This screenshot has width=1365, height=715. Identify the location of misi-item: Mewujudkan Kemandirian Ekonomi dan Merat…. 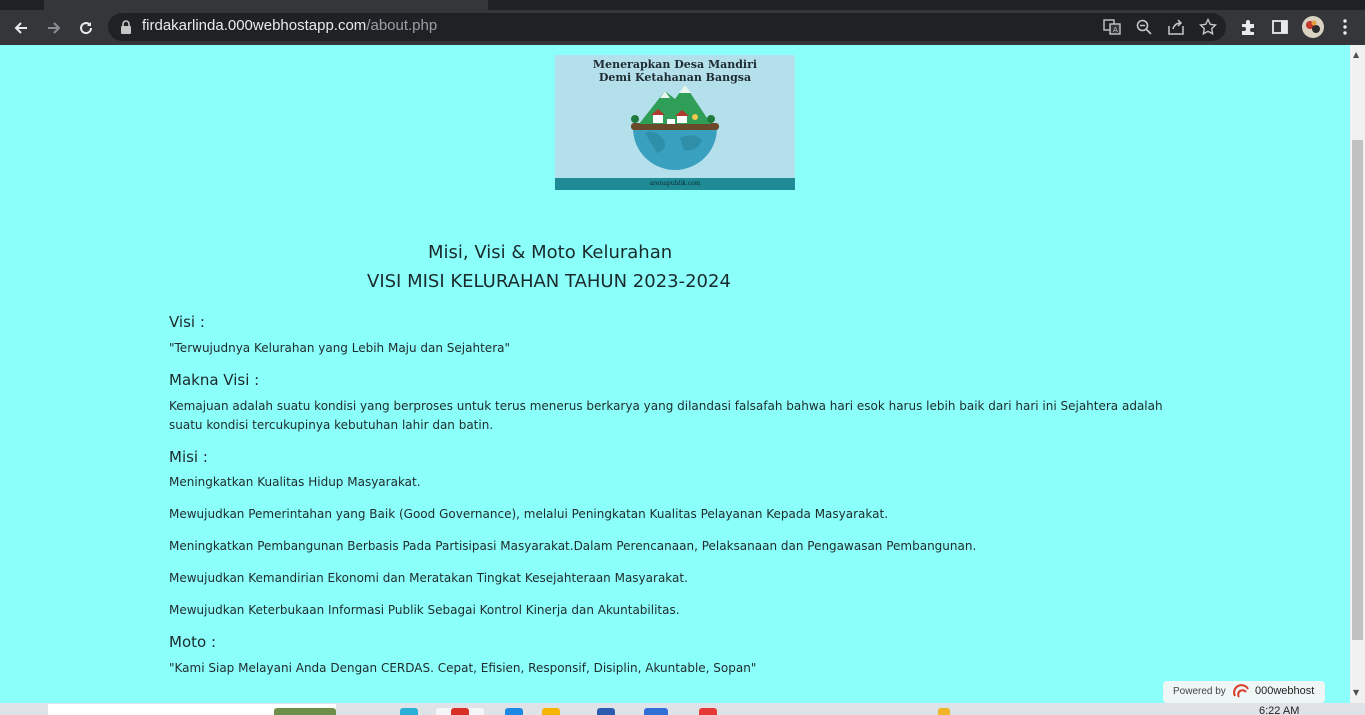
(428, 578).